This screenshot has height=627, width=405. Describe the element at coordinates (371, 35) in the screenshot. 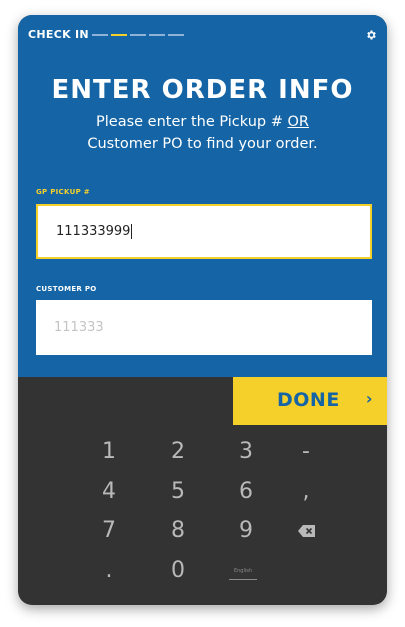

I see `gear-icon` at that location.